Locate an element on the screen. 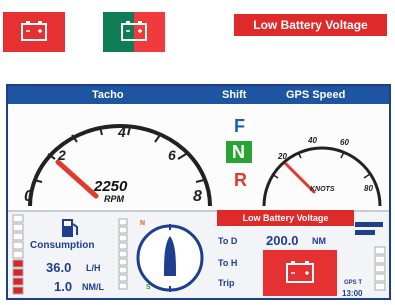 The image size is (395, 305). trim-level-bar is located at coordinates (123, 254).